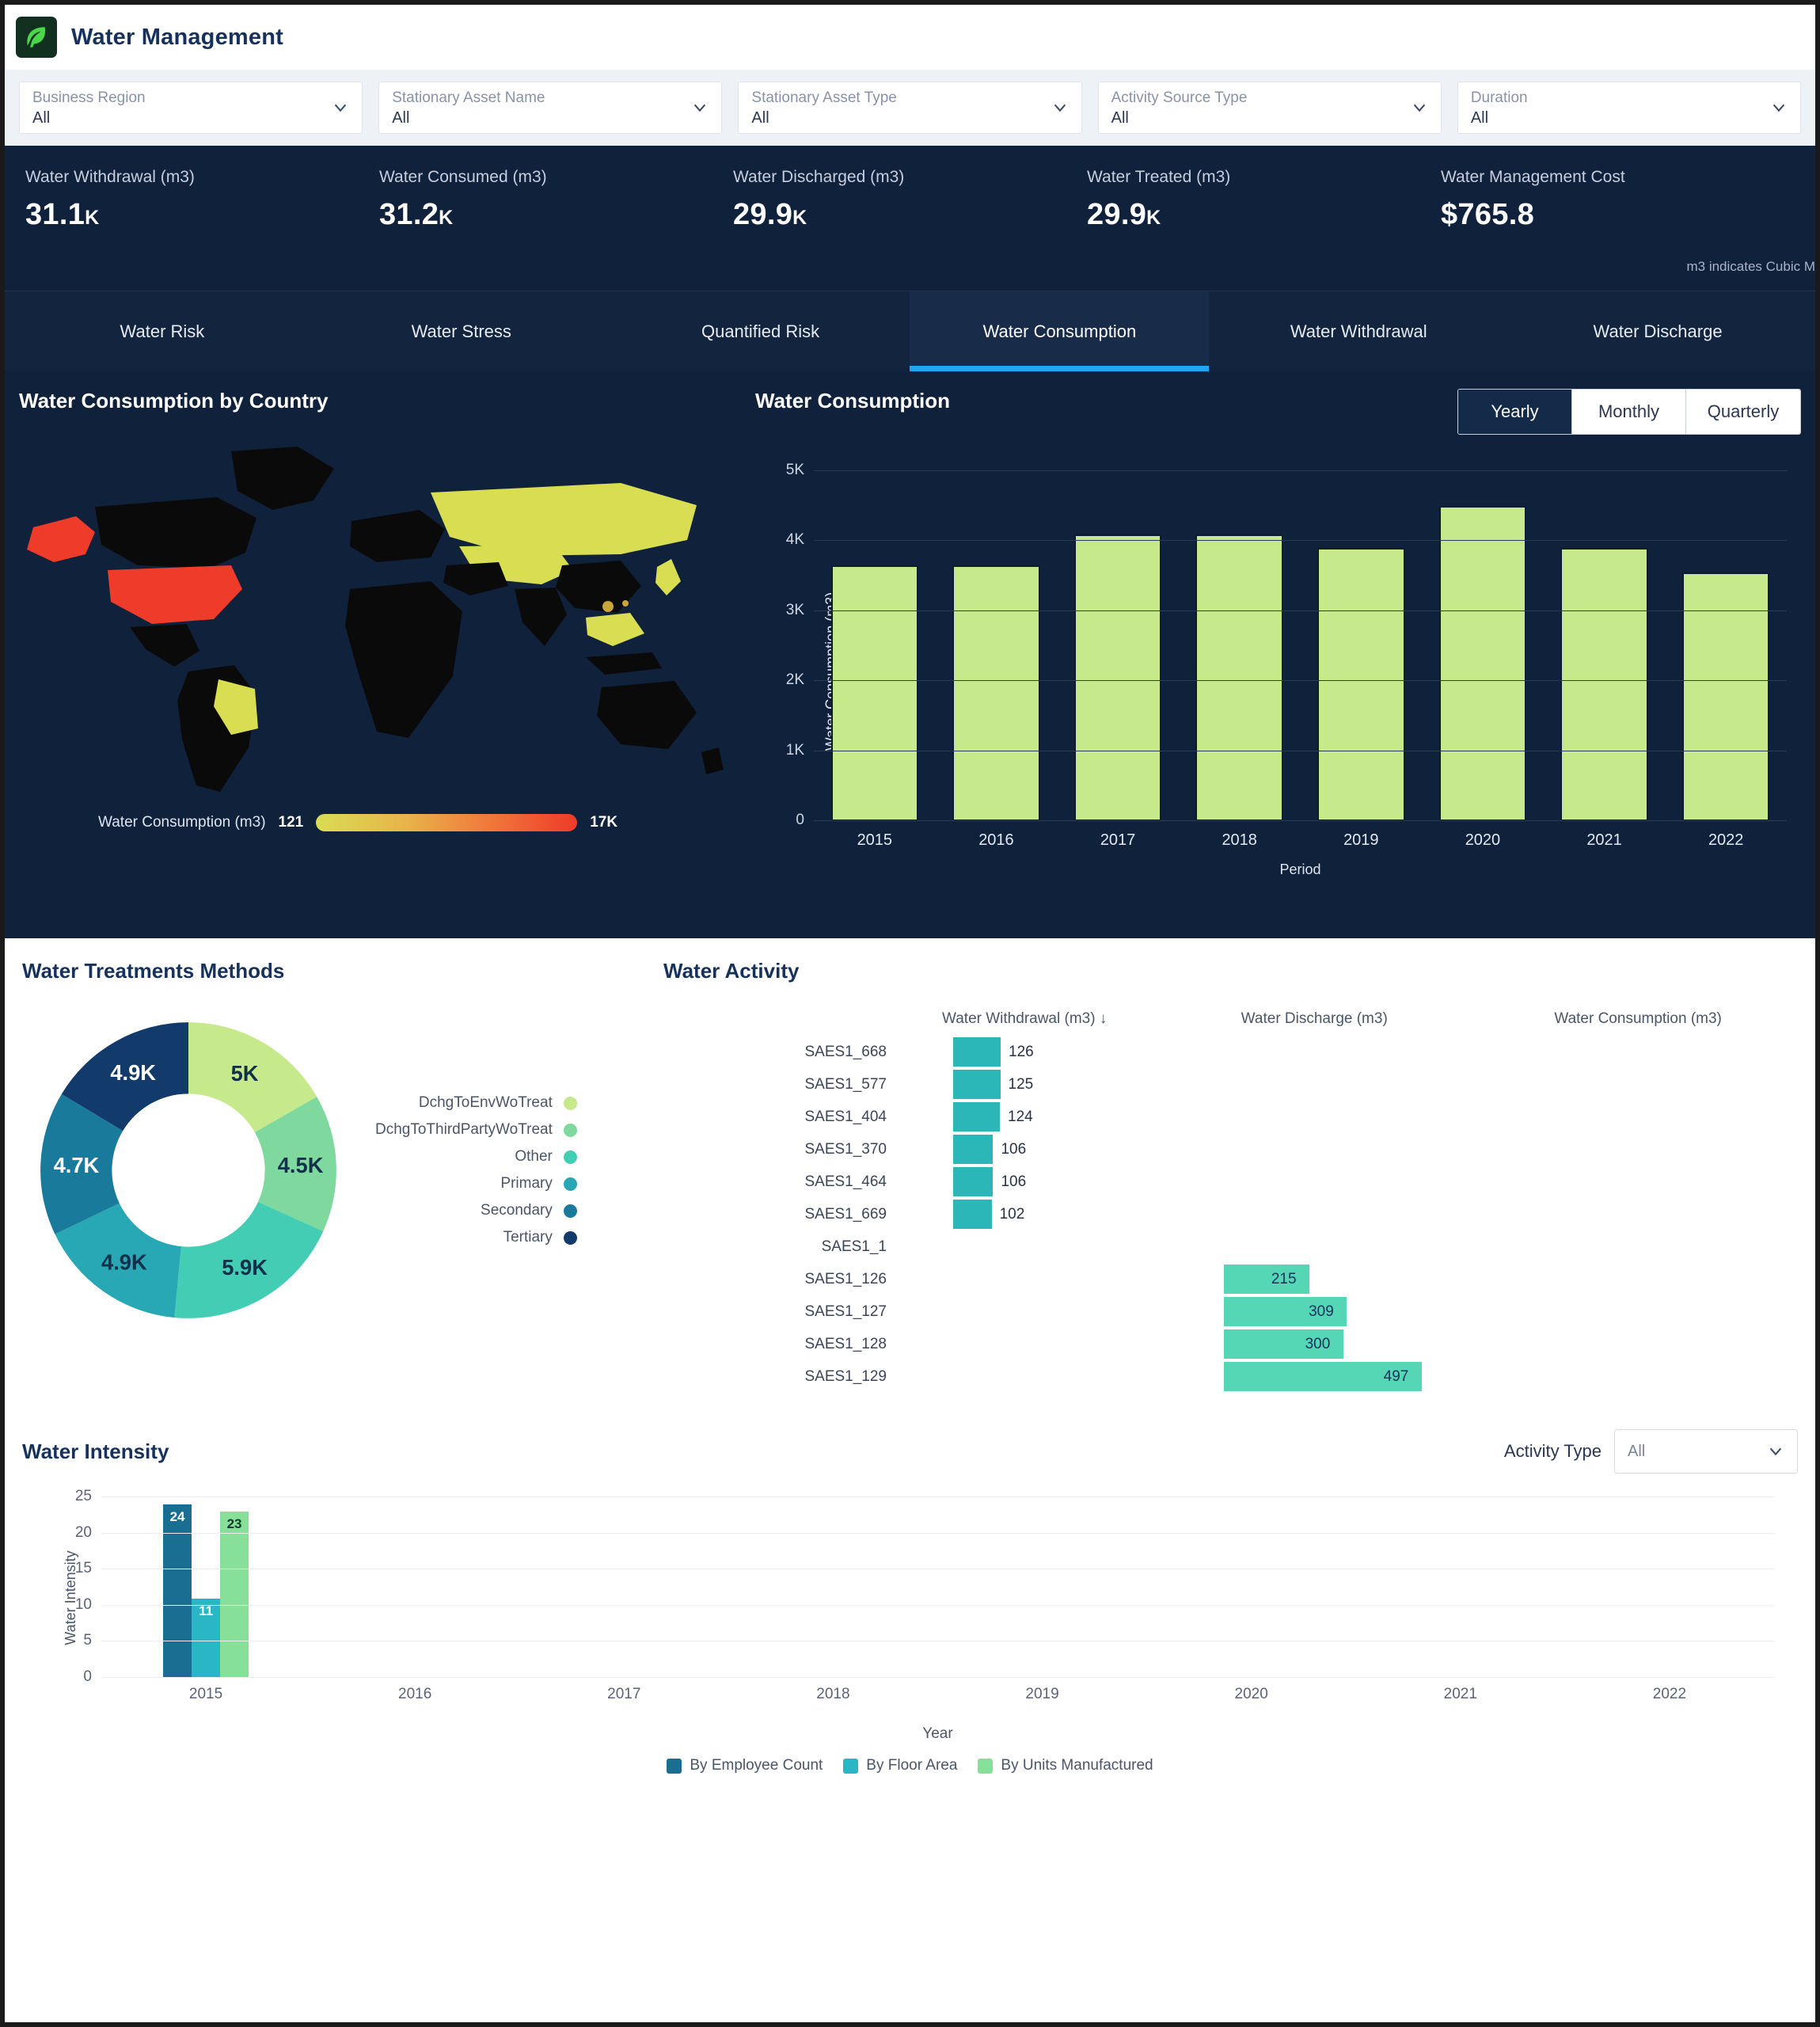 The image size is (1820, 2027). I want to click on tab-water-risk: Water Risk, so click(162, 331).